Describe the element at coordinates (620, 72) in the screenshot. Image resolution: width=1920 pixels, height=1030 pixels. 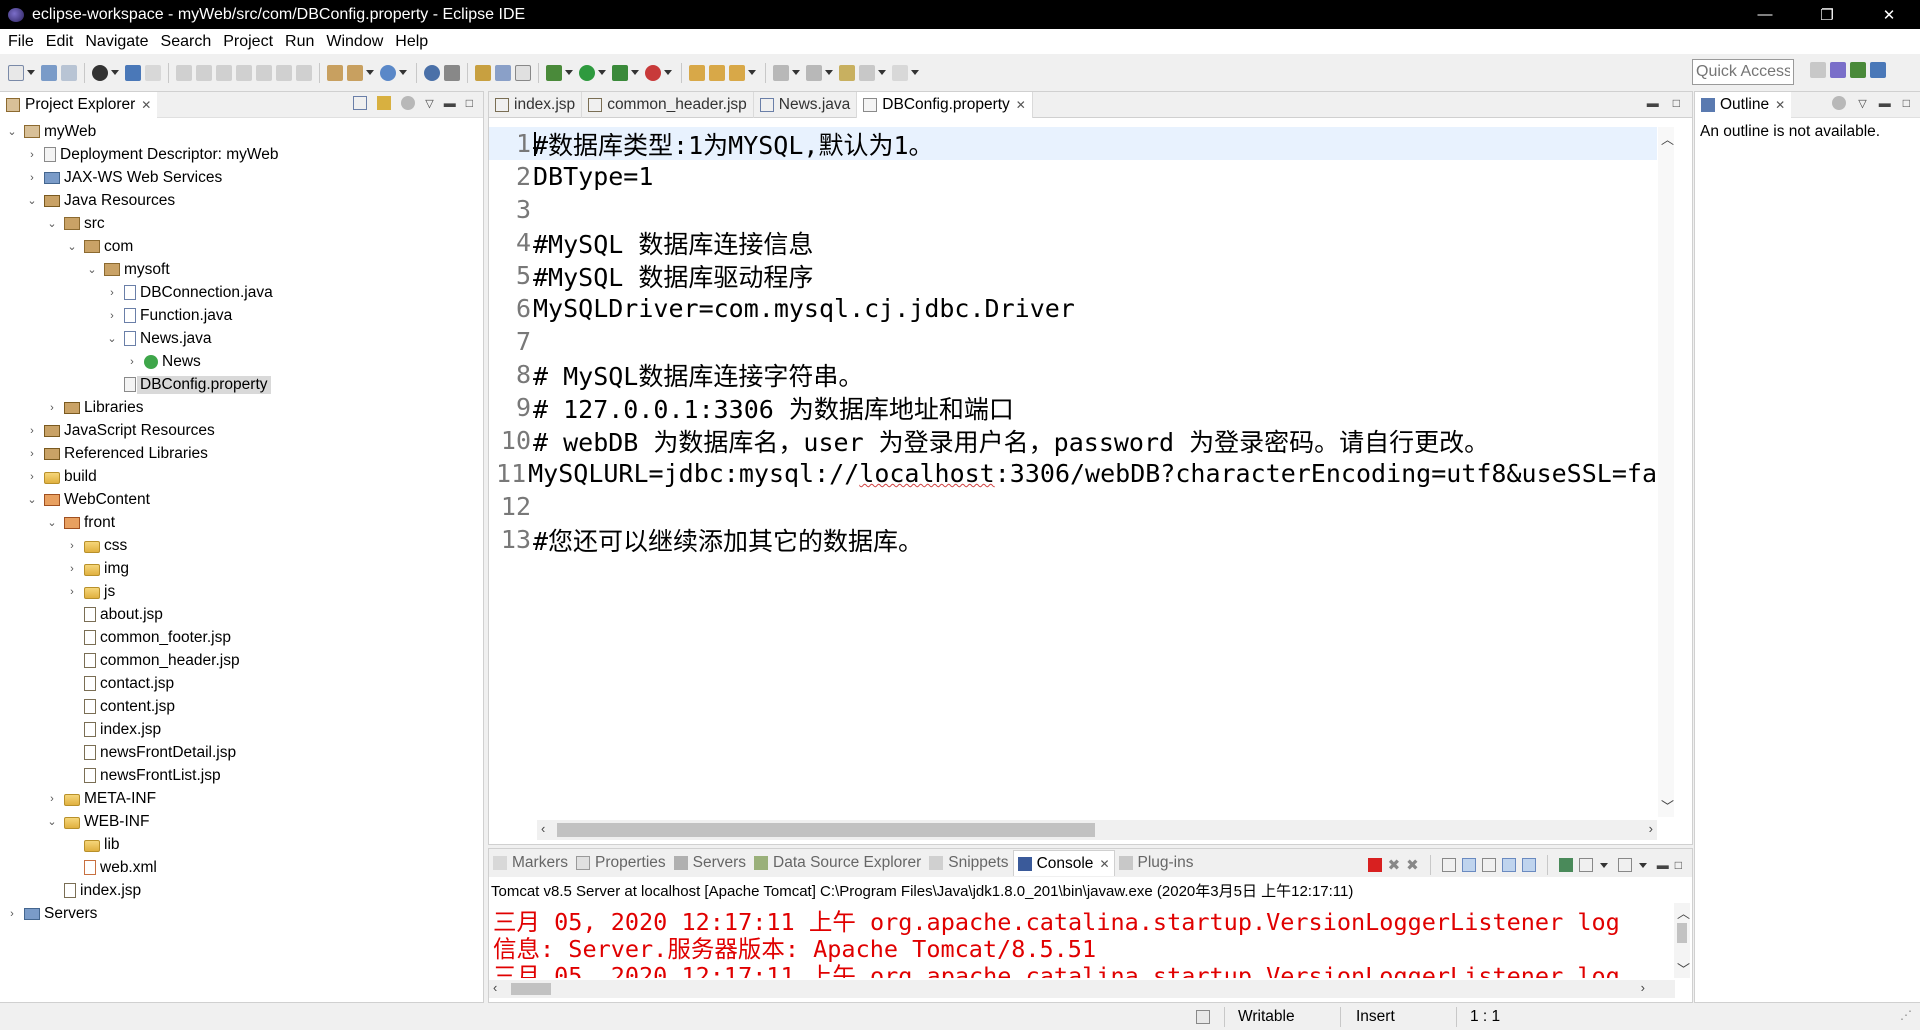
I see `coverage-icon` at that location.